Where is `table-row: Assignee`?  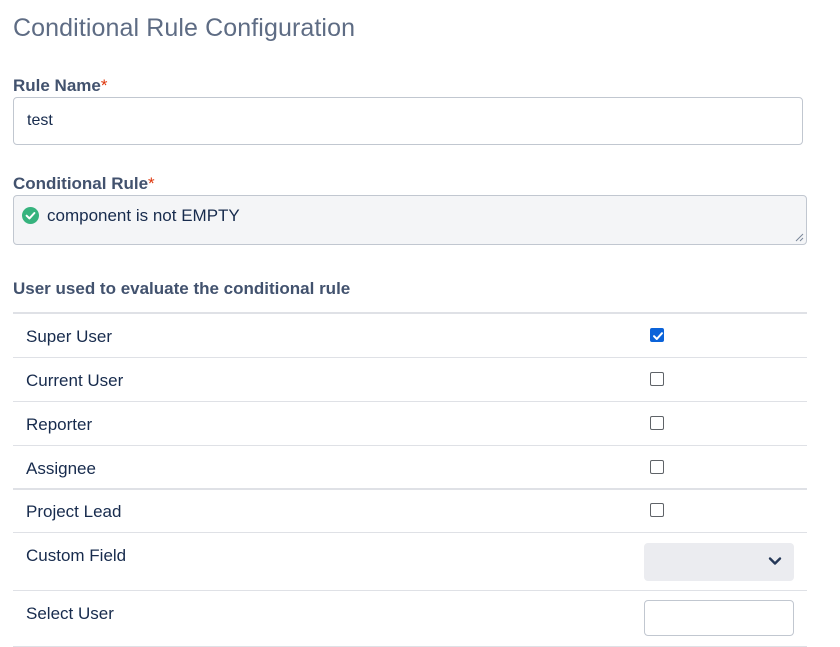
table-row: Assignee is located at coordinates (410, 468).